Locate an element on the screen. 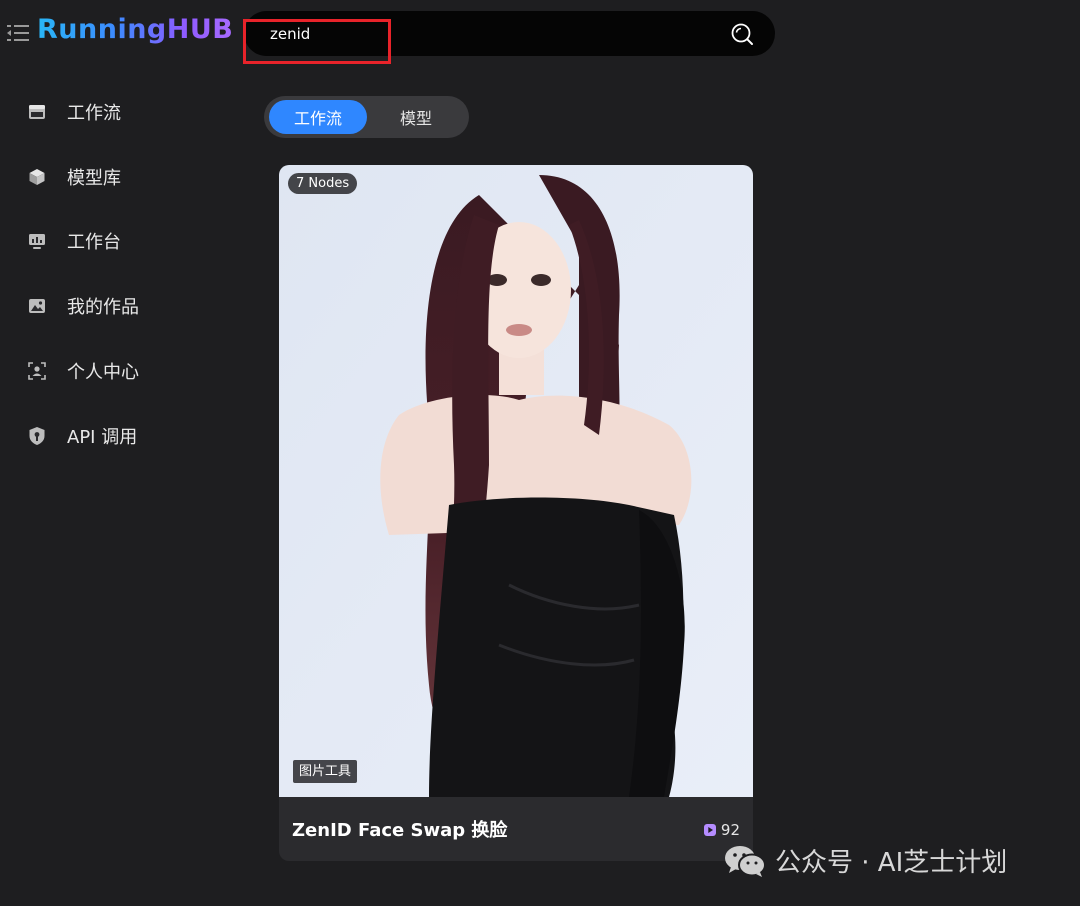  run-count-value: 92 is located at coordinates (730, 830).